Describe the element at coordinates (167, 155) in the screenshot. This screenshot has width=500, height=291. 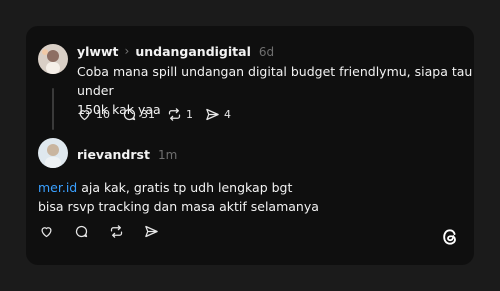
I see `reply-timestamp: 1m` at that location.